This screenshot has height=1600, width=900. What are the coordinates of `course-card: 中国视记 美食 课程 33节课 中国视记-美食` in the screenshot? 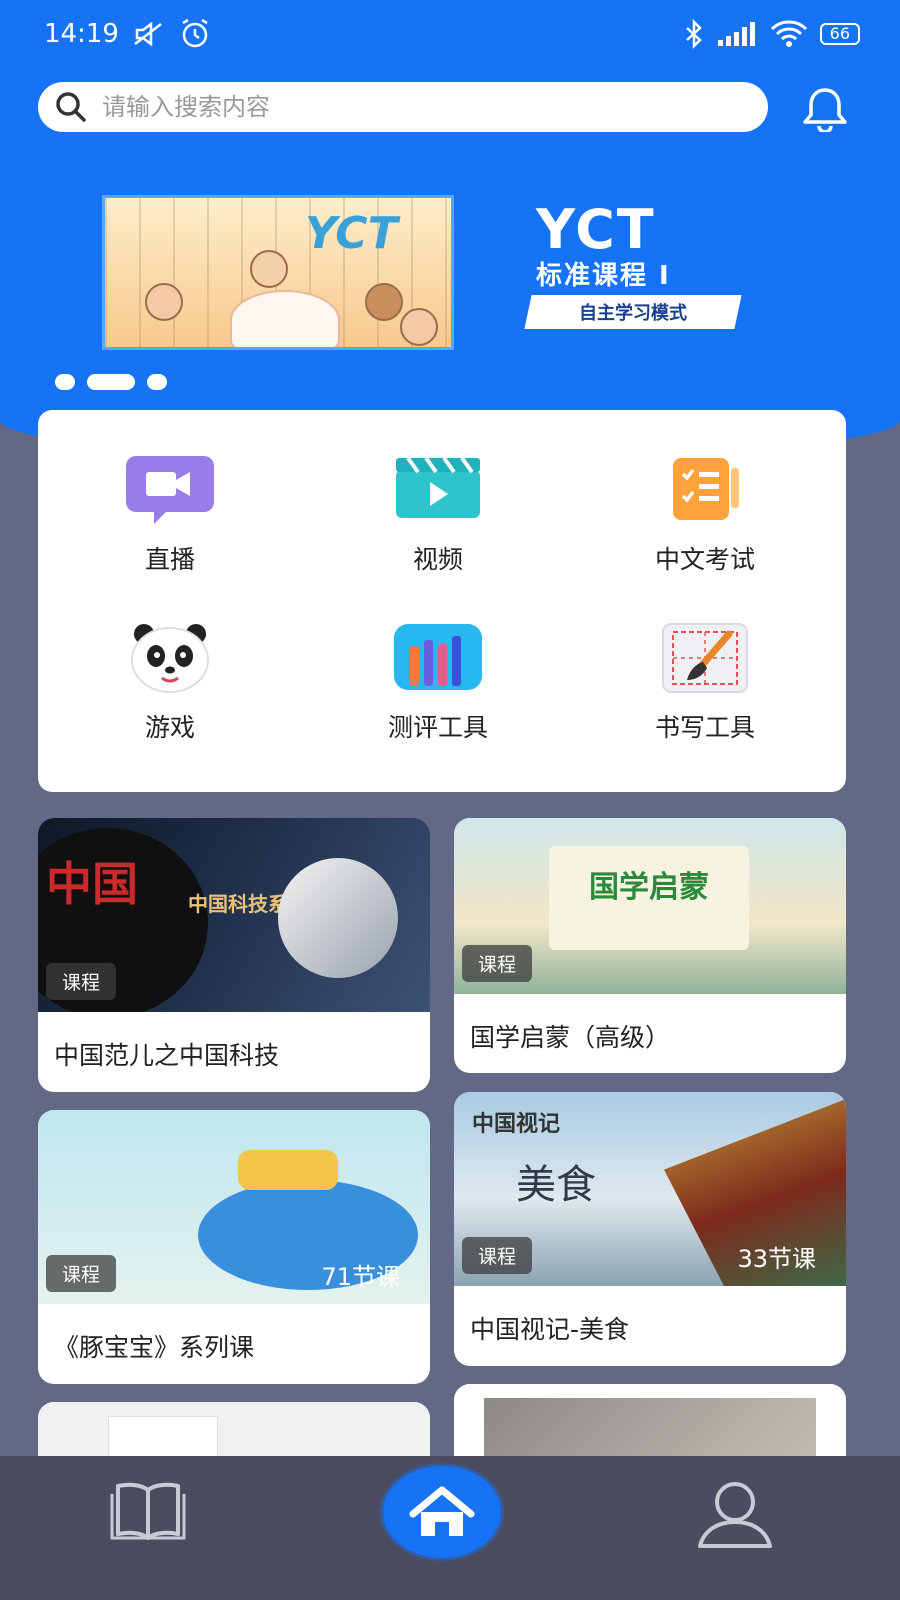 It's located at (650, 1229).